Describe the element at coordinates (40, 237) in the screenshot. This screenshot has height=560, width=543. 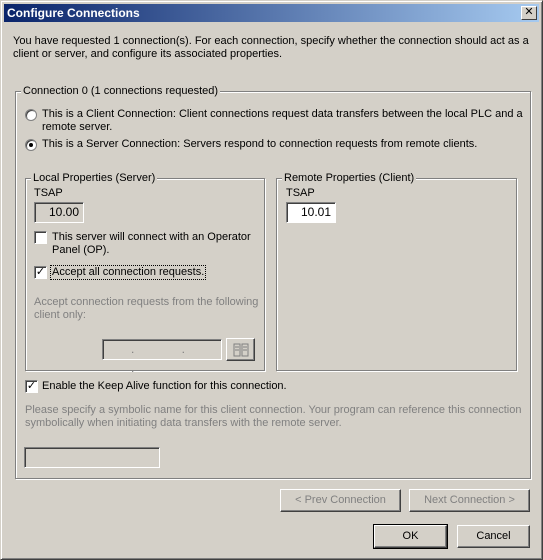
I see `operator-panel-checkbox` at that location.